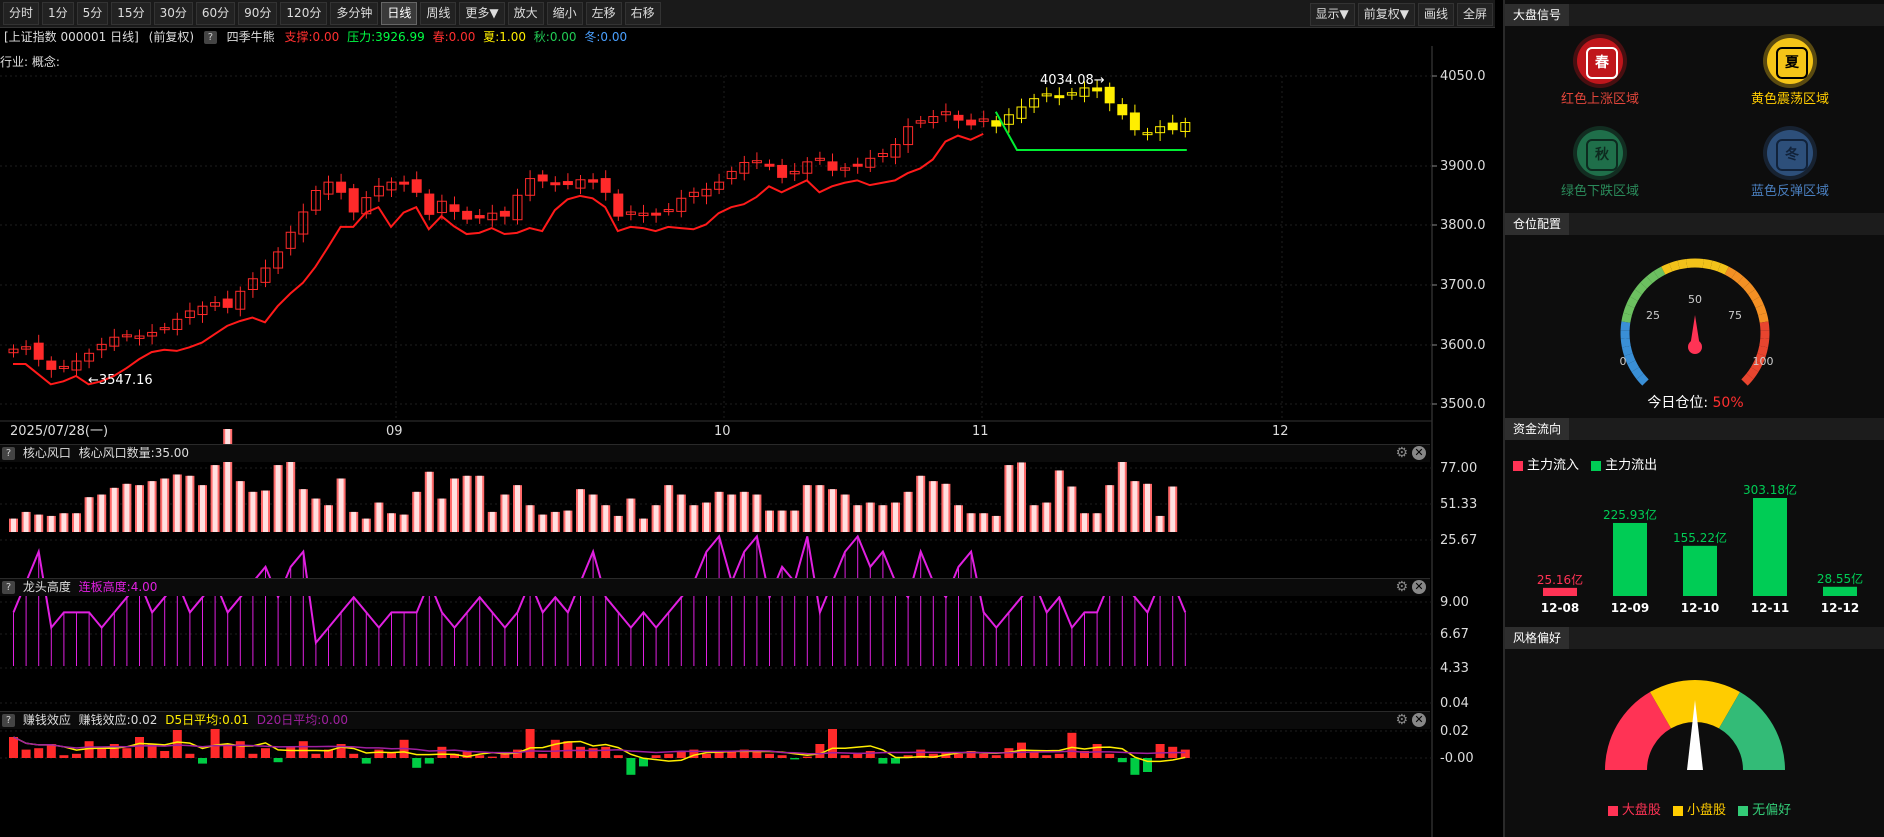 The image size is (1884, 837). I want to click on period-button: 30分, so click(173, 13).